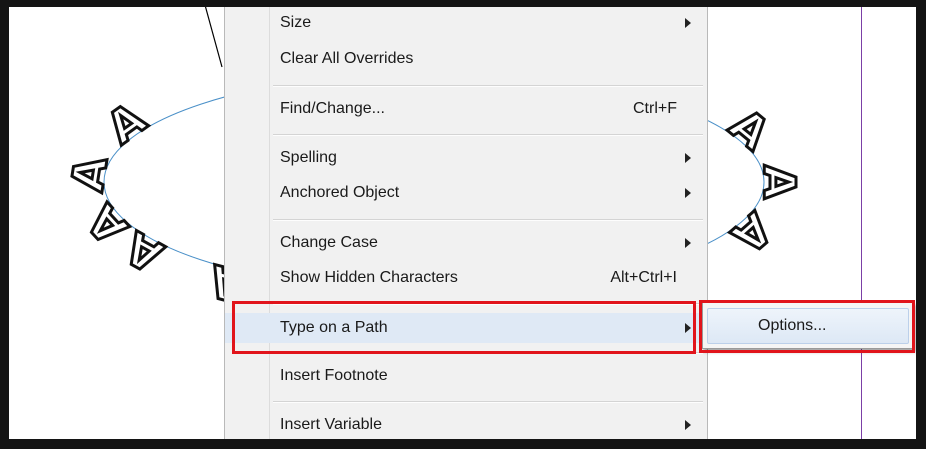 Image resolution: width=926 pixels, height=449 pixels. What do you see at coordinates (296, 22) in the screenshot?
I see `menu-item-label: Size` at bounding box center [296, 22].